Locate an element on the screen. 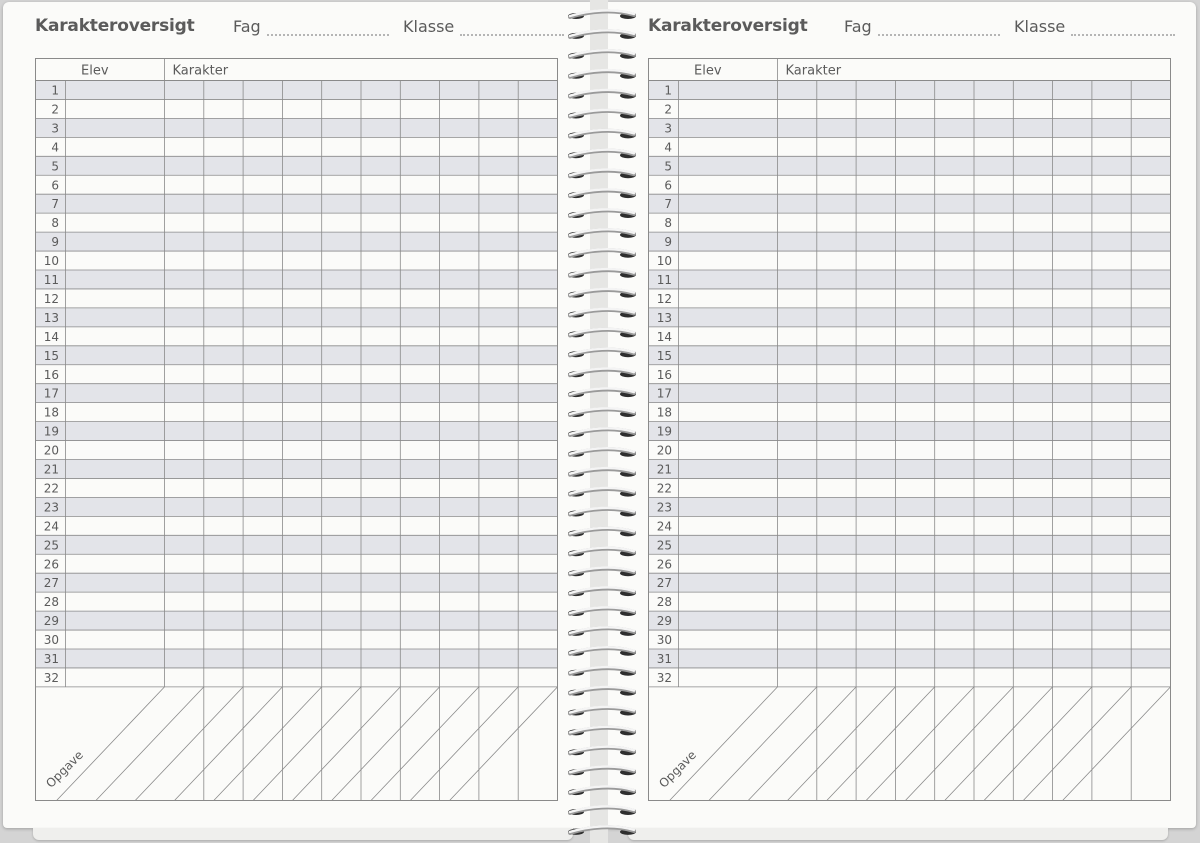 The width and height of the screenshot is (1200, 843). klasse-label: Klasse is located at coordinates (1040, 26).